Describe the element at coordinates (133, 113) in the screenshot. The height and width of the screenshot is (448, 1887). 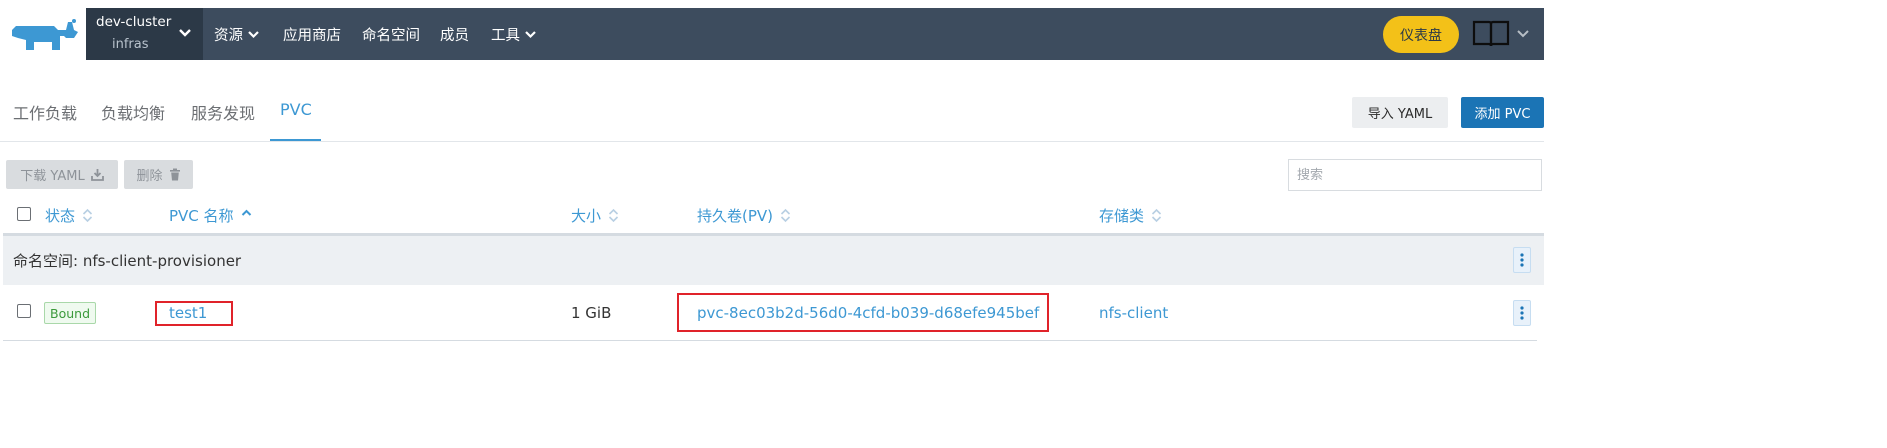
I see `tab-load-balancing: 负载均衡` at that location.